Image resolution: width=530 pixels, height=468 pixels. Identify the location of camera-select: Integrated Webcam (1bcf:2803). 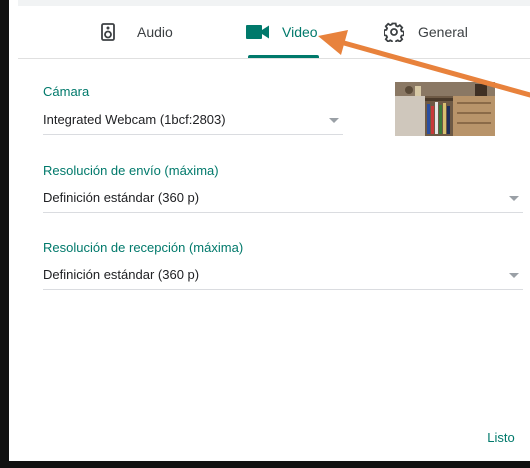
(193, 121).